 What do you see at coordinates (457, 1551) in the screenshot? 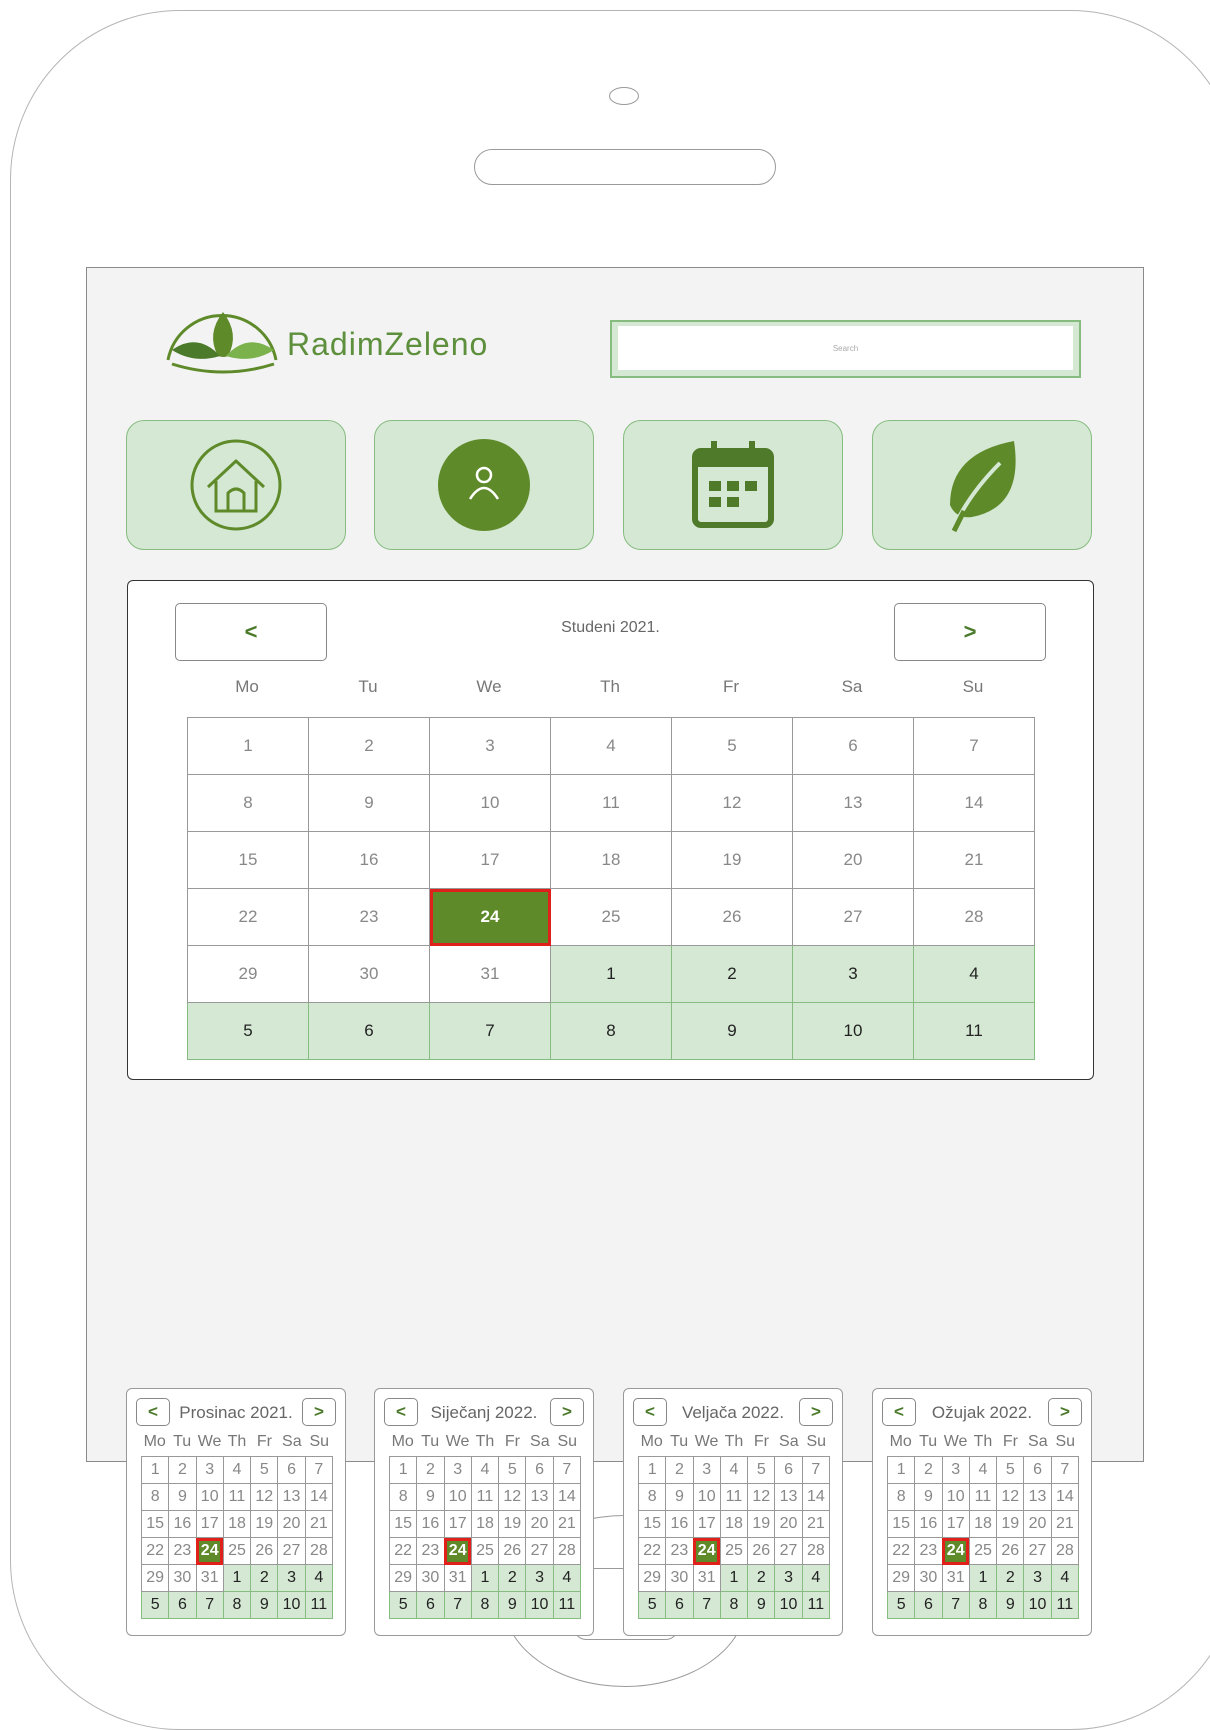
I see `mini-day-selected: 24` at bounding box center [457, 1551].